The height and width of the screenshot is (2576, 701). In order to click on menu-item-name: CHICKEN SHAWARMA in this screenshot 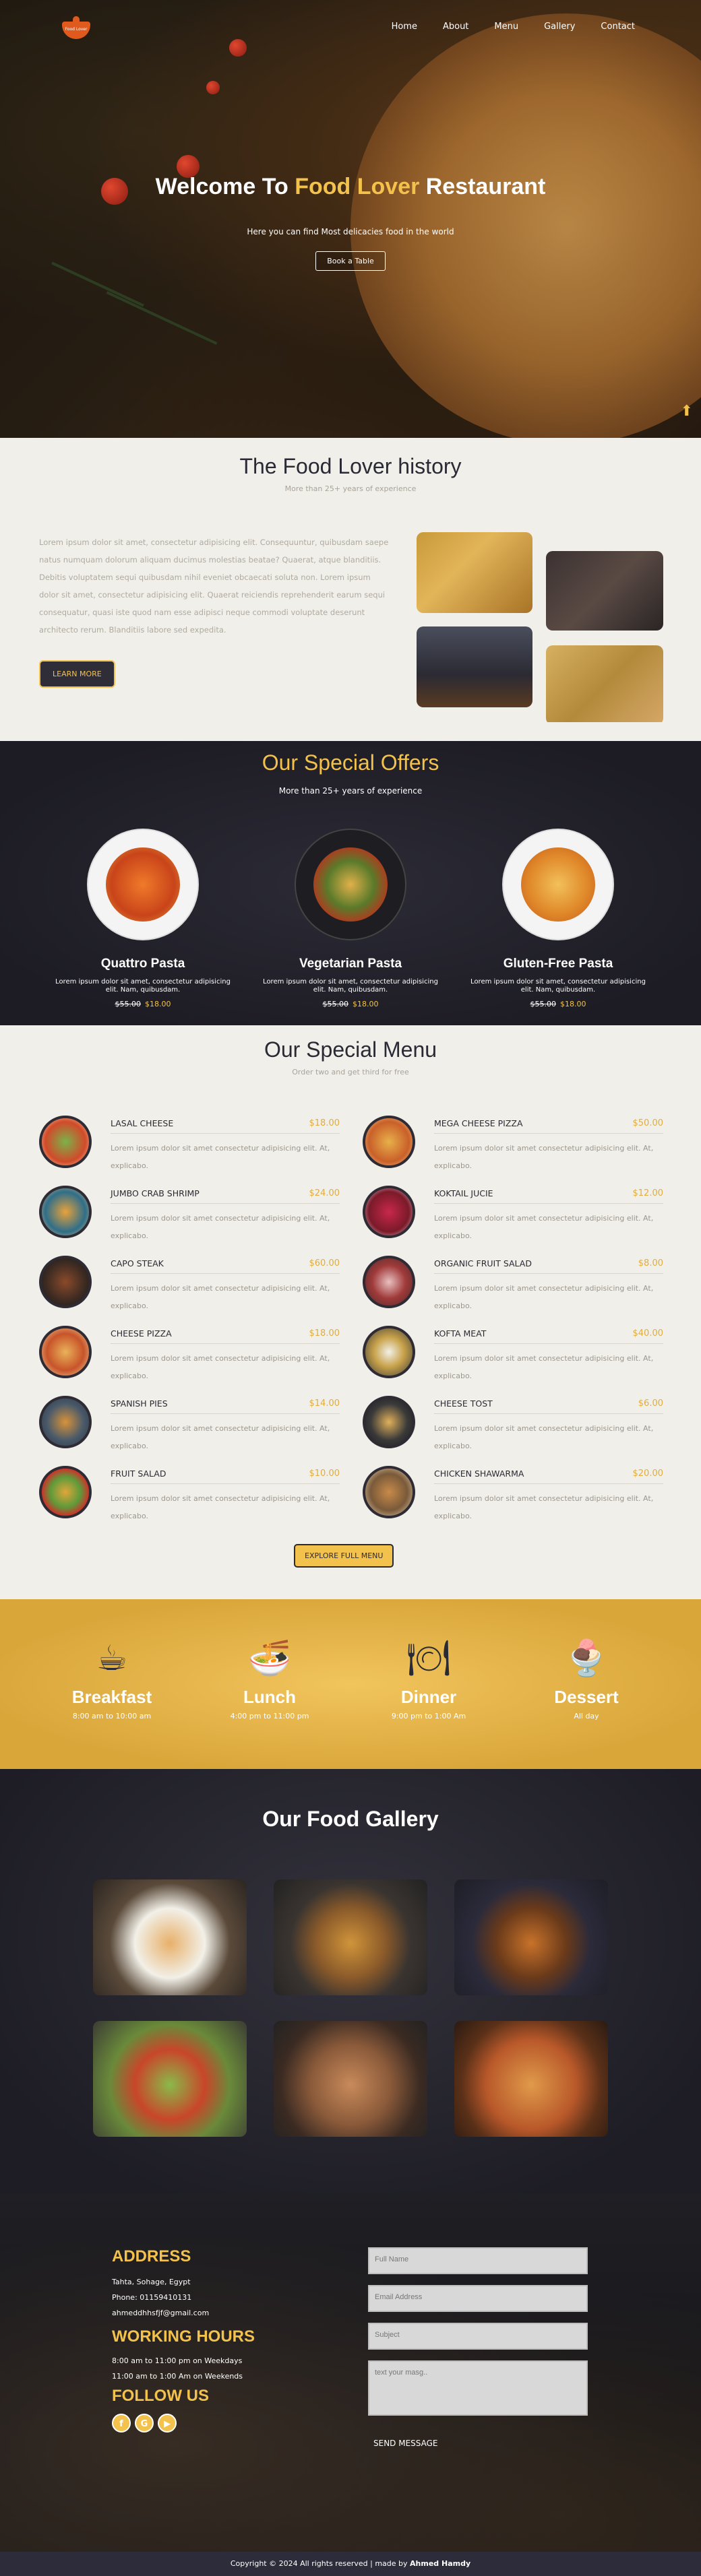, I will do `click(479, 1474)`.